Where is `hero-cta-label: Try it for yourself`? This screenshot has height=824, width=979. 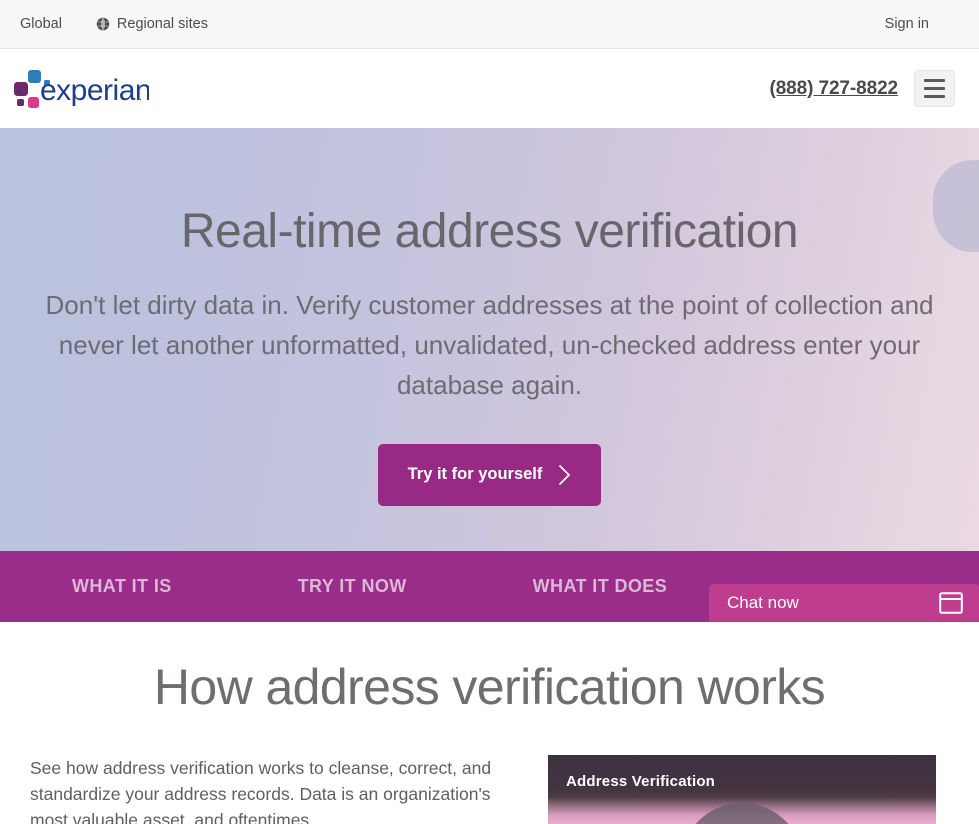 hero-cta-label: Try it for yourself is located at coordinates (475, 474).